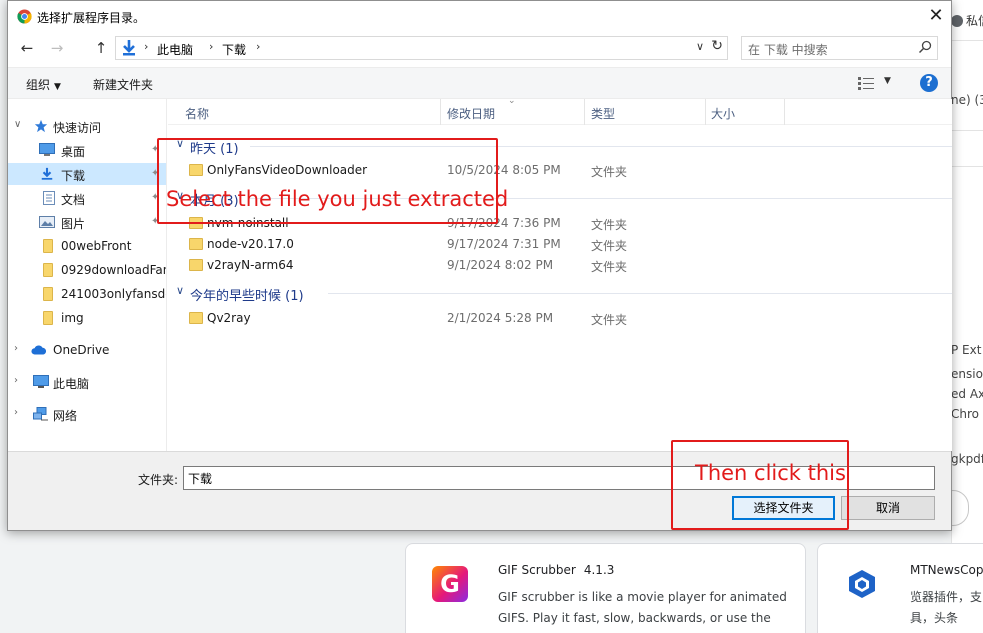 The width and height of the screenshot is (983, 633). I want to click on background-text-fragment: gkpdf, so click(967, 459).